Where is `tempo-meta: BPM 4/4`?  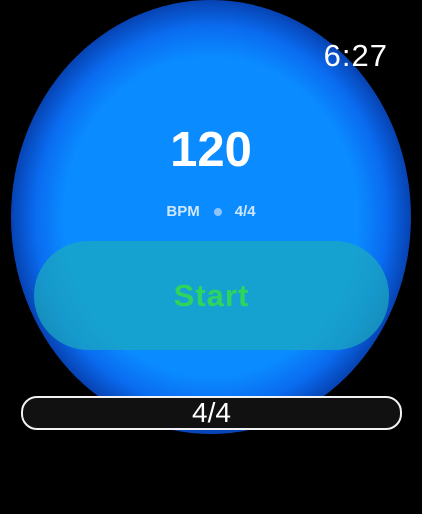 tempo-meta: BPM 4/4 is located at coordinates (211, 211).